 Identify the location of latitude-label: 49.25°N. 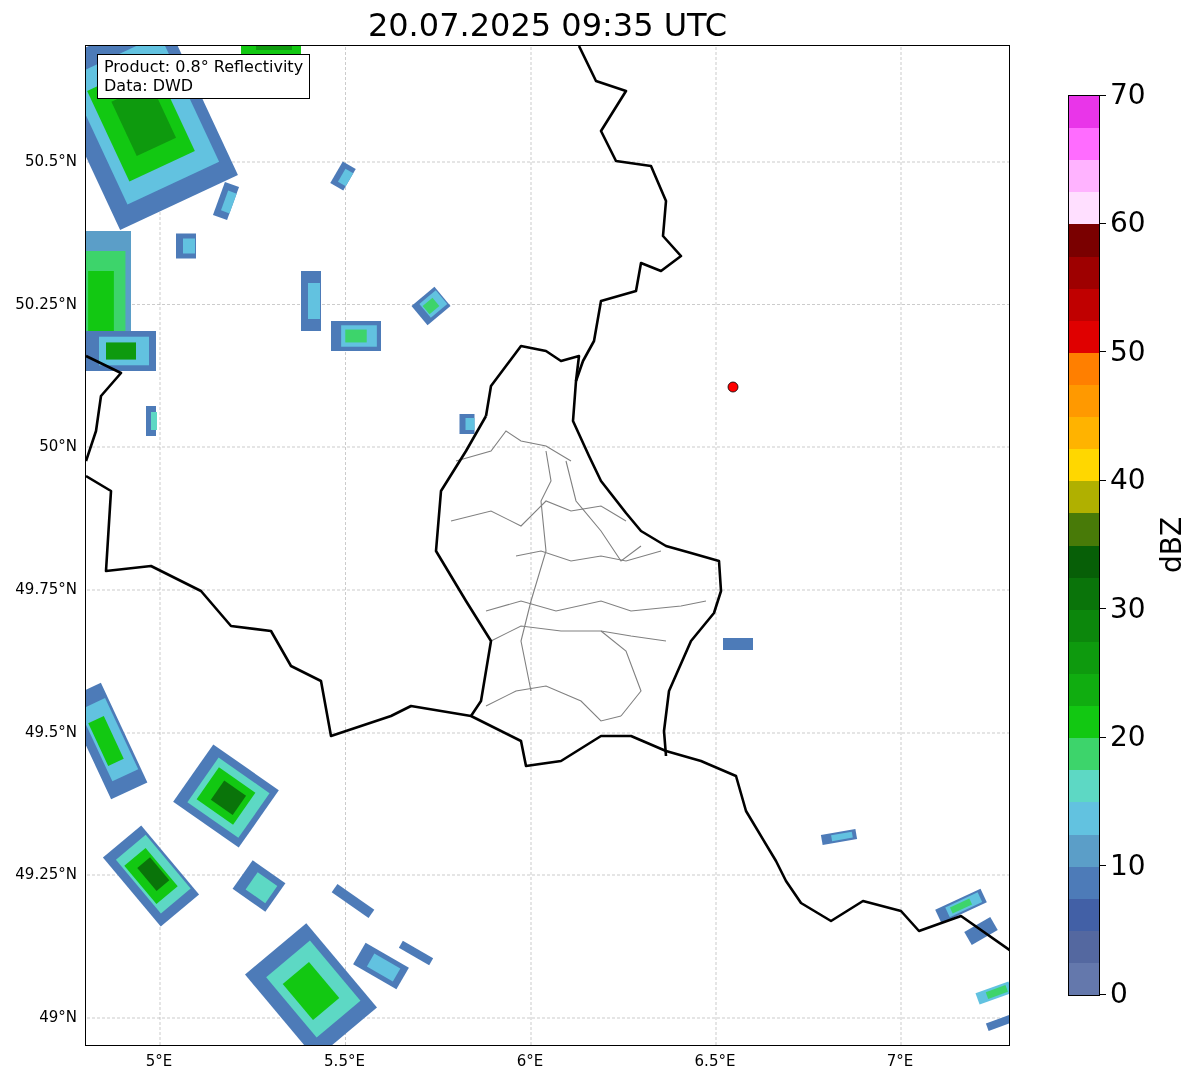
(46, 874).